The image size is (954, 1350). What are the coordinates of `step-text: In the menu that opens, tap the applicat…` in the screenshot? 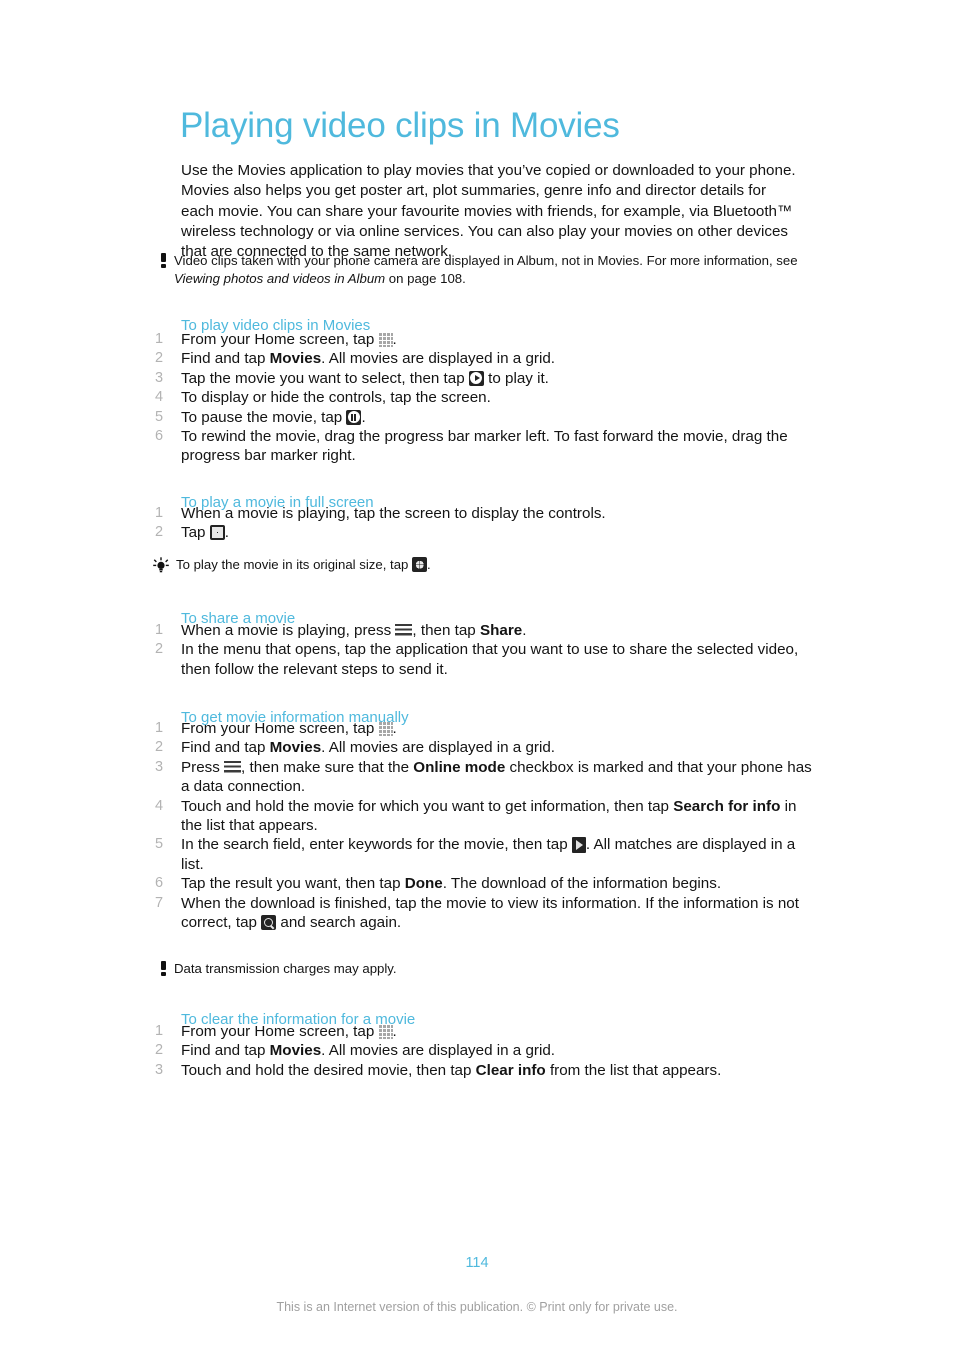 It's located at (490, 659).